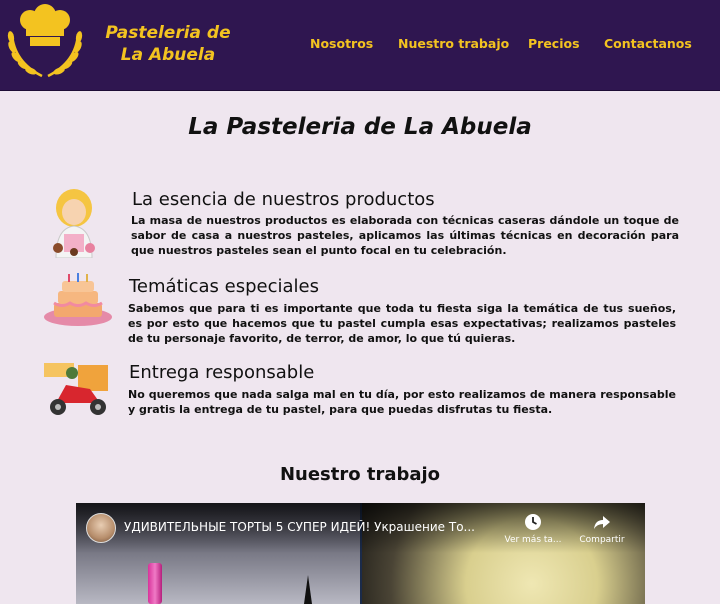  What do you see at coordinates (533, 522) in the screenshot?
I see `clock-icon` at bounding box center [533, 522].